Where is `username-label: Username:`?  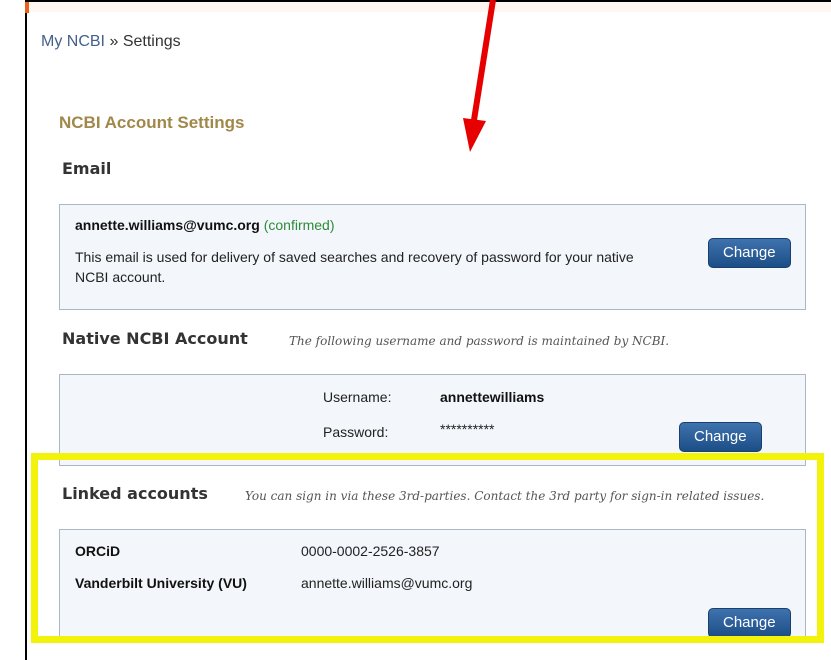 username-label: Username: is located at coordinates (357, 397).